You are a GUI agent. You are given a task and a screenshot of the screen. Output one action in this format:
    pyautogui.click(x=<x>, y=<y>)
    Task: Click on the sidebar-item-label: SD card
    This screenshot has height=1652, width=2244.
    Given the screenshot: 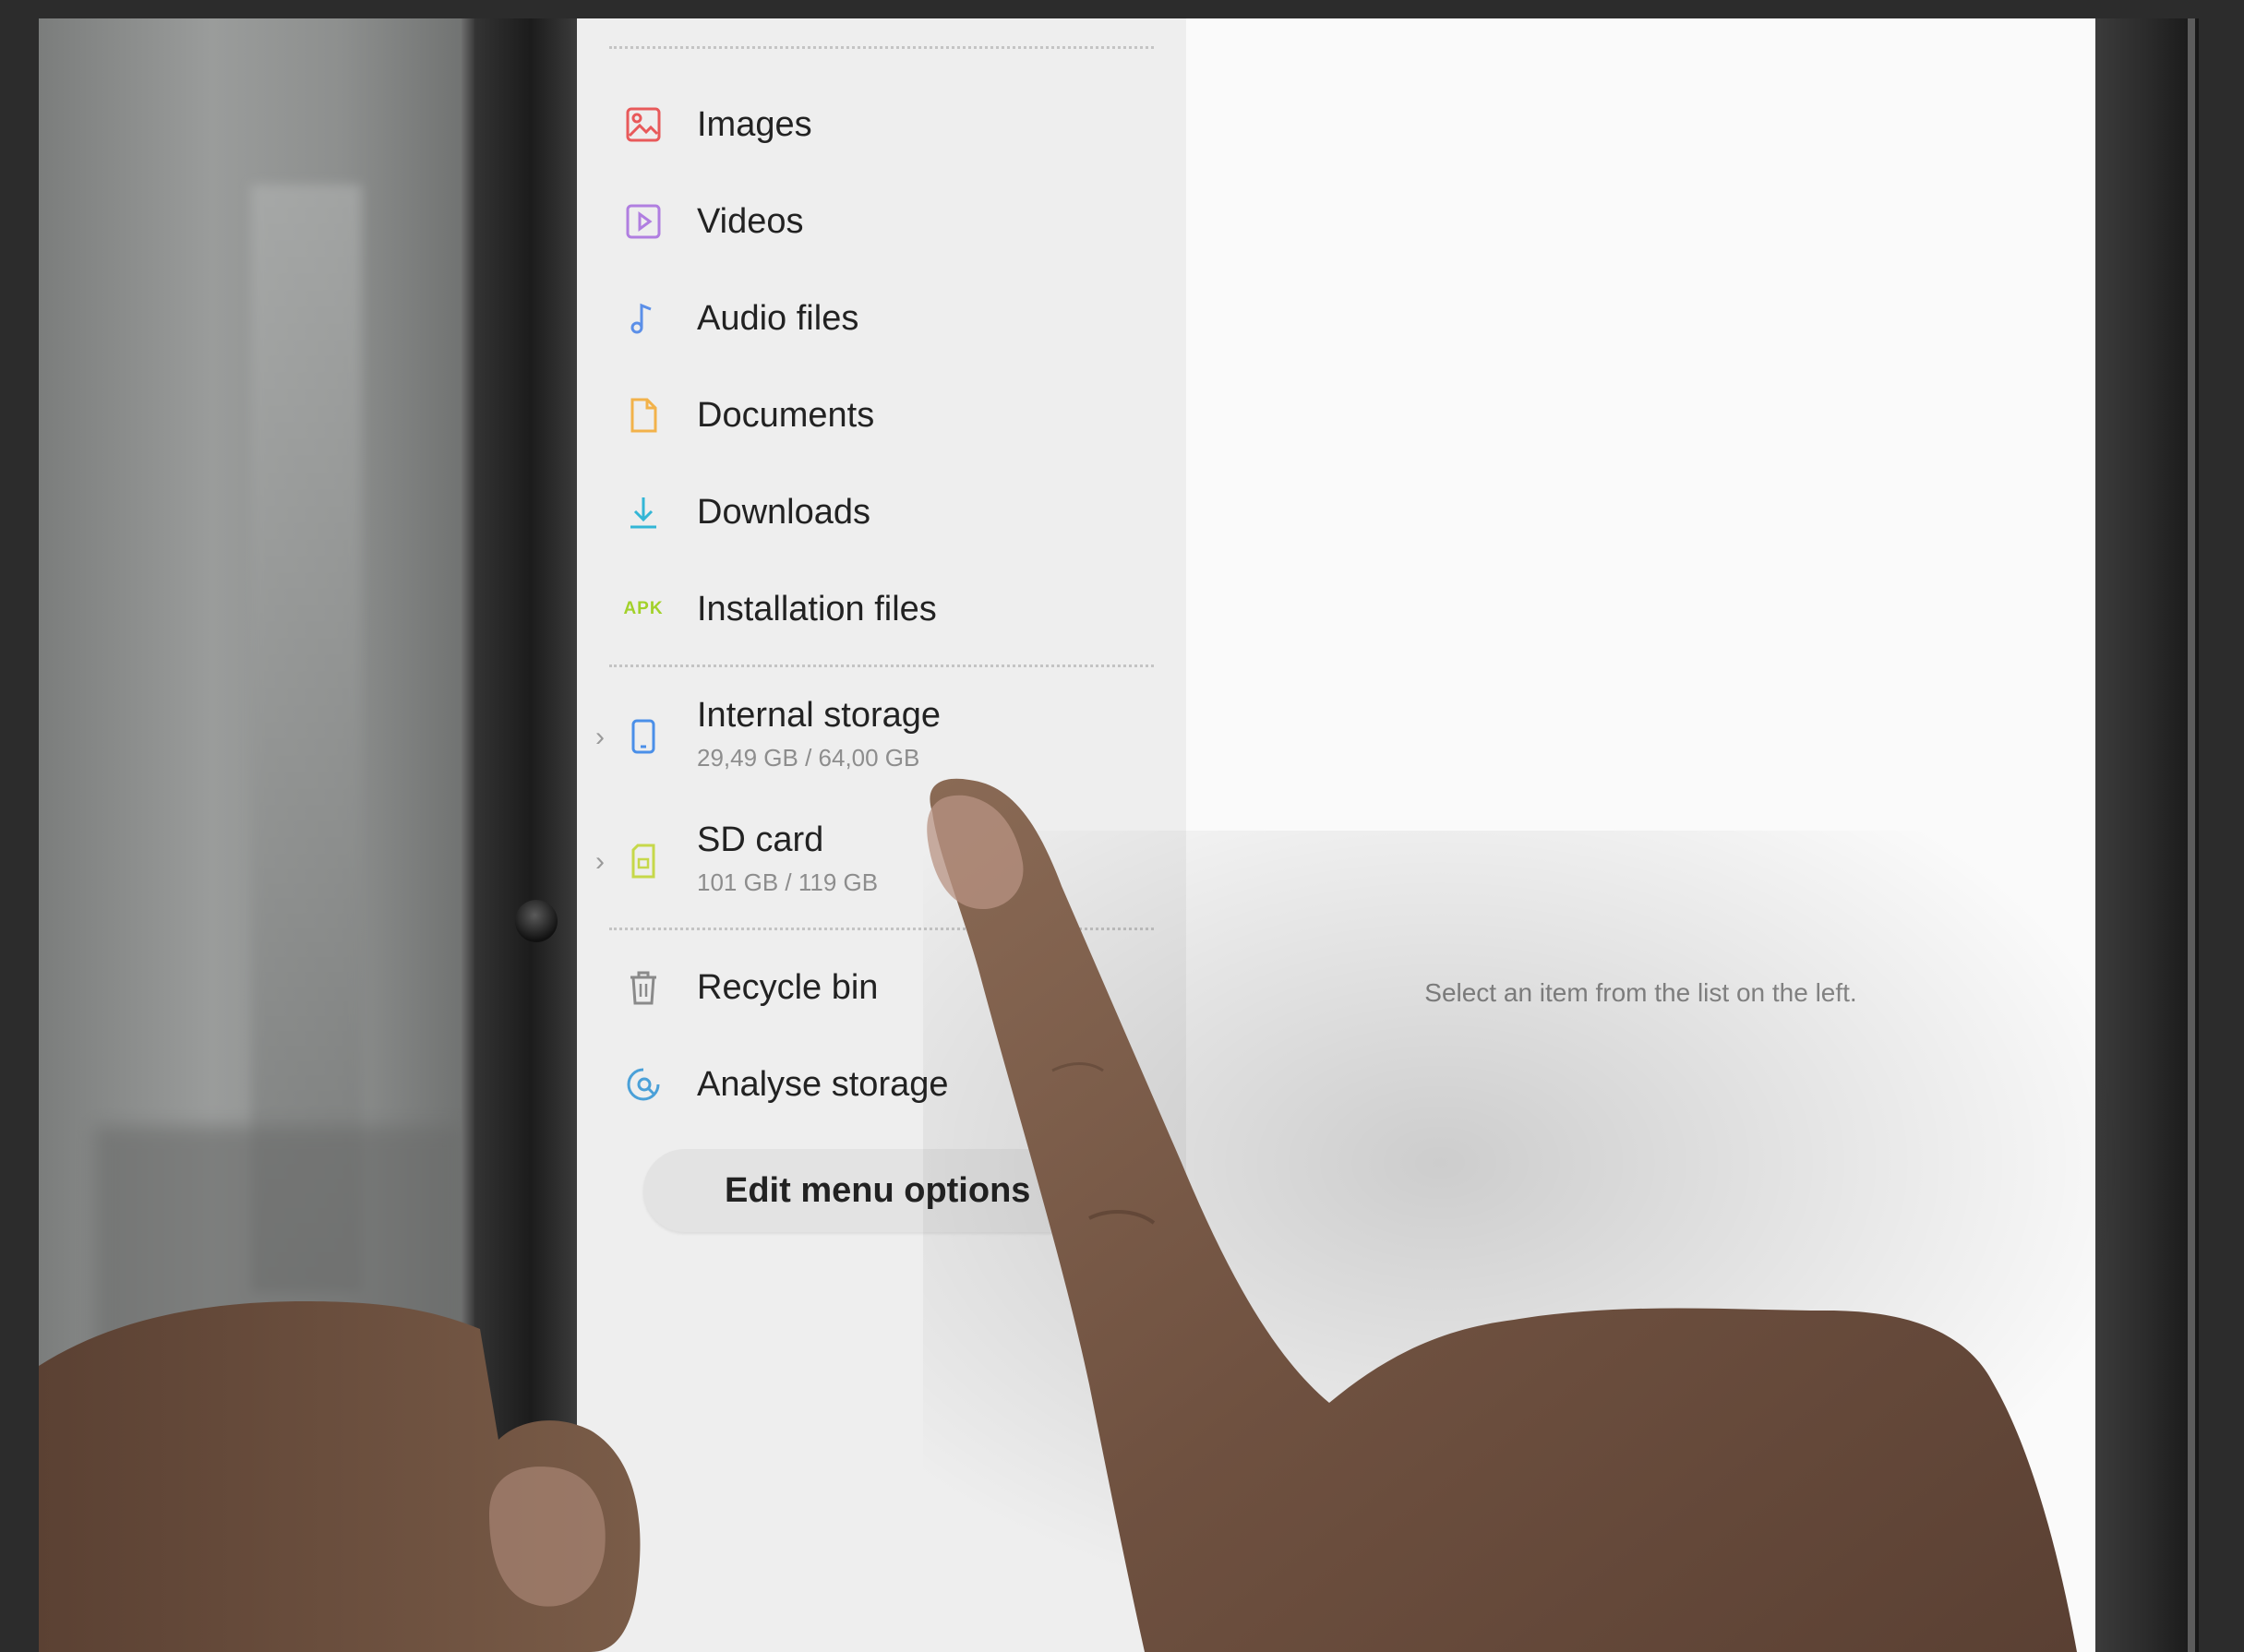 What is the action you would take?
    pyautogui.click(x=760, y=840)
    